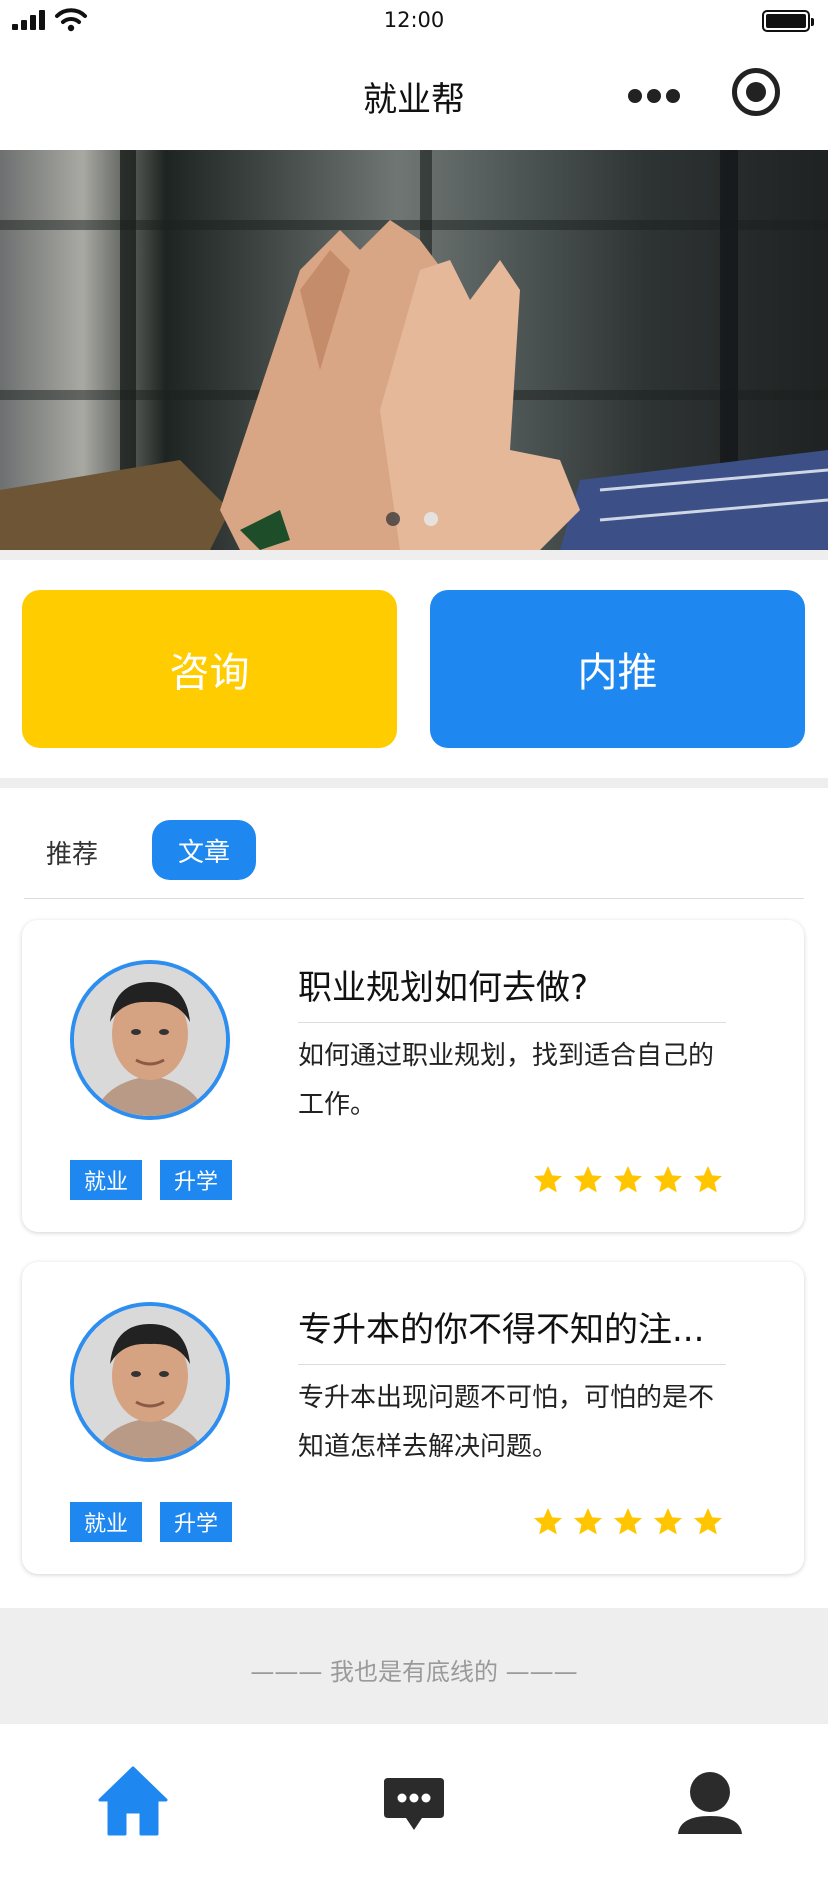 The height and width of the screenshot is (1882, 828). What do you see at coordinates (204, 850) in the screenshot?
I see `tab-articles: 文章` at bounding box center [204, 850].